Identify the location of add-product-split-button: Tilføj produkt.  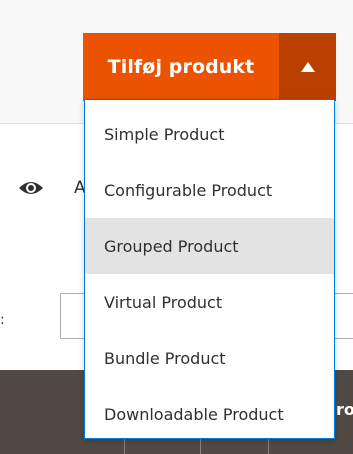
(209, 67).